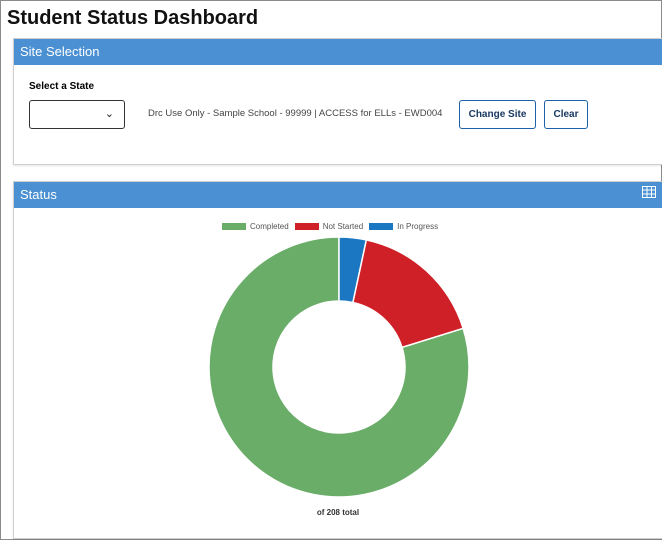  What do you see at coordinates (566, 114) in the screenshot?
I see `clear-button: Clear` at bounding box center [566, 114].